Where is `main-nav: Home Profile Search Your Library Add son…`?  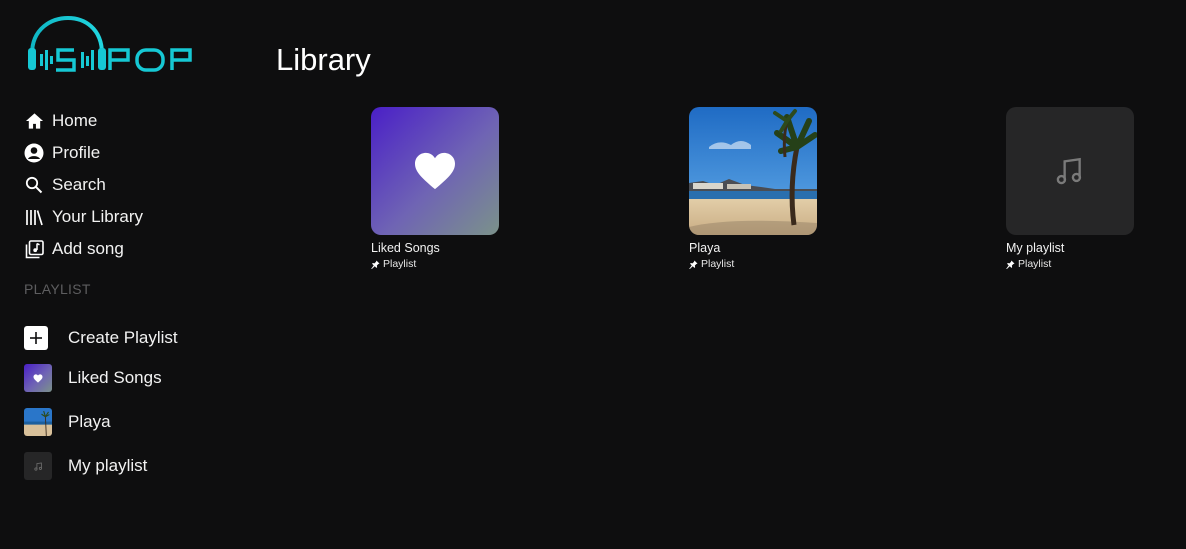
main-nav: Home Profile Search Your Library Add son… is located at coordinates (83, 185).